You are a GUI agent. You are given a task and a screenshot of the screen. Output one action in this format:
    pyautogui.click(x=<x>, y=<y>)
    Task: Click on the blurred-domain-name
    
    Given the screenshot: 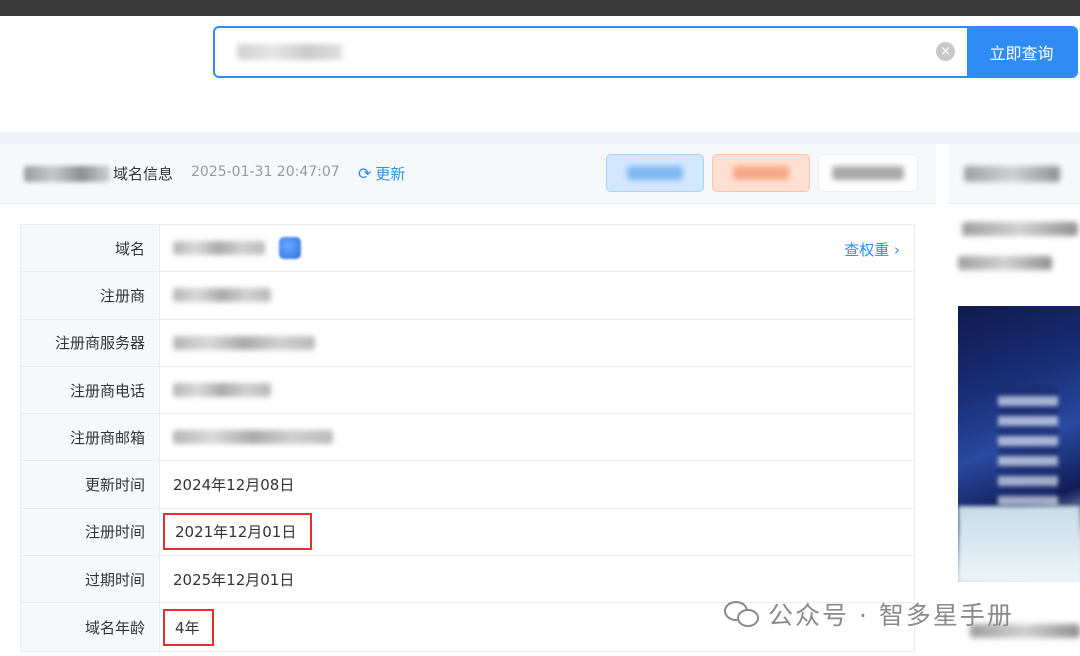 What is the action you would take?
    pyautogui.click(x=67, y=174)
    